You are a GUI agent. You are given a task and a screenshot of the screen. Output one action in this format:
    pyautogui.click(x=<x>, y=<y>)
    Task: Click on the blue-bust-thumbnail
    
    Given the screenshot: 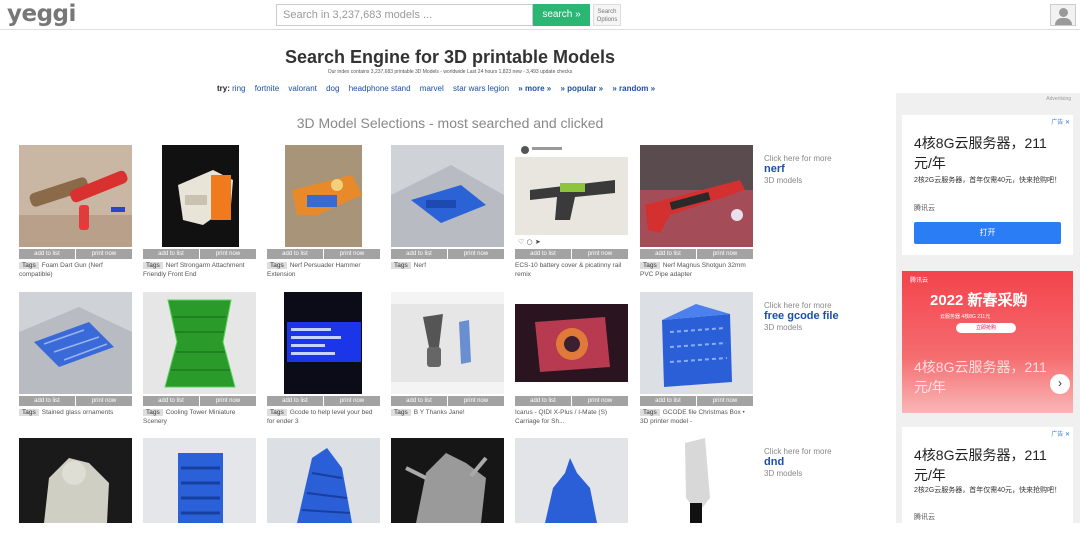 What is the action you would take?
    pyautogui.click(x=571, y=489)
    